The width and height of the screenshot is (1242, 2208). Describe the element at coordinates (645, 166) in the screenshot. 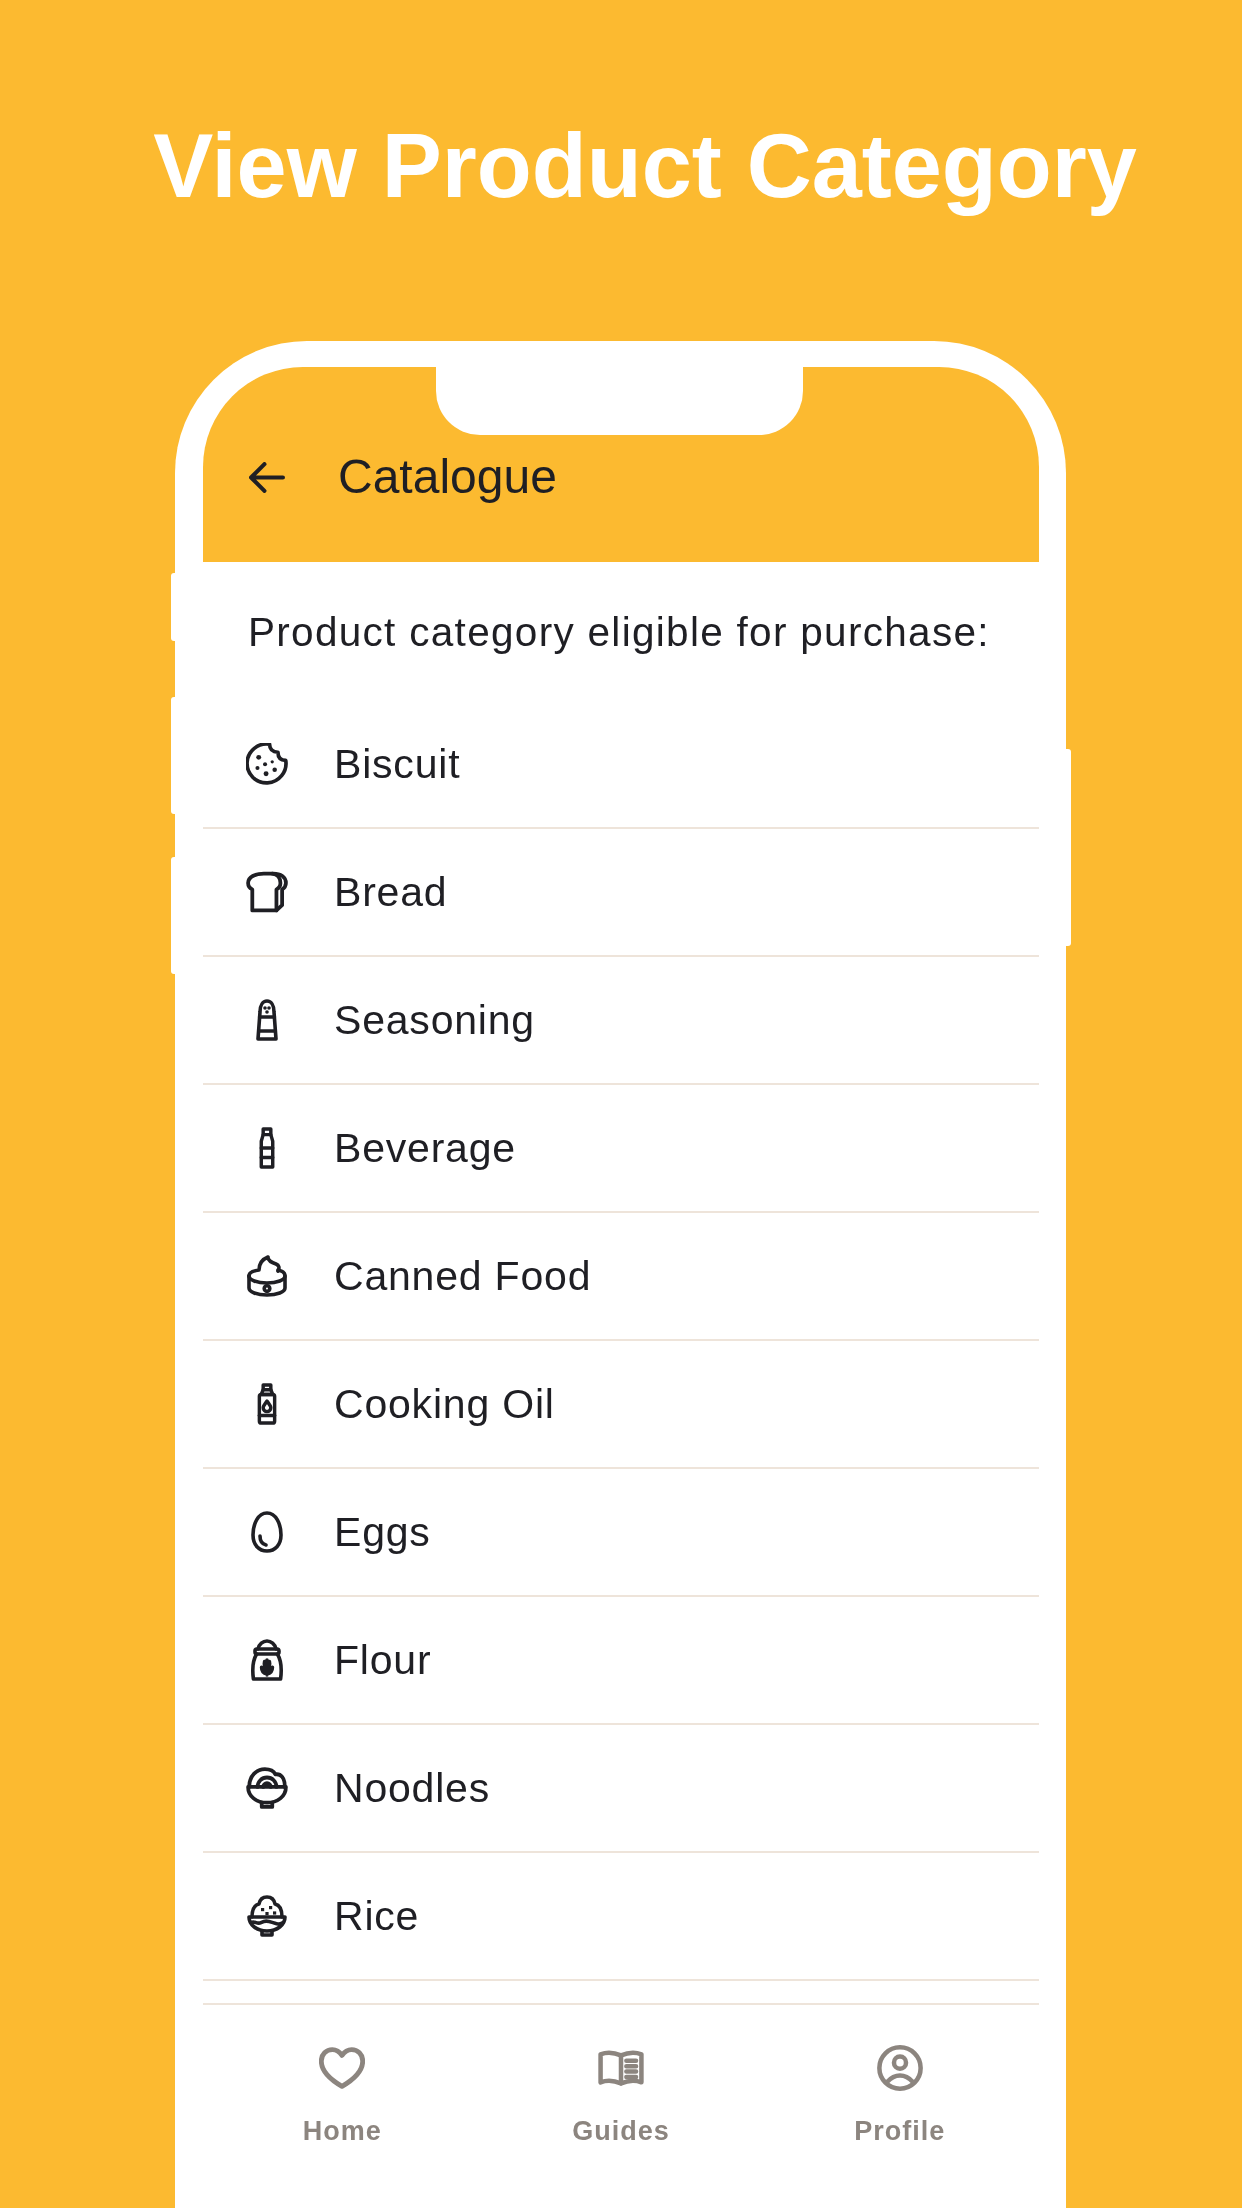

I see `page-heading: View Product Category` at that location.